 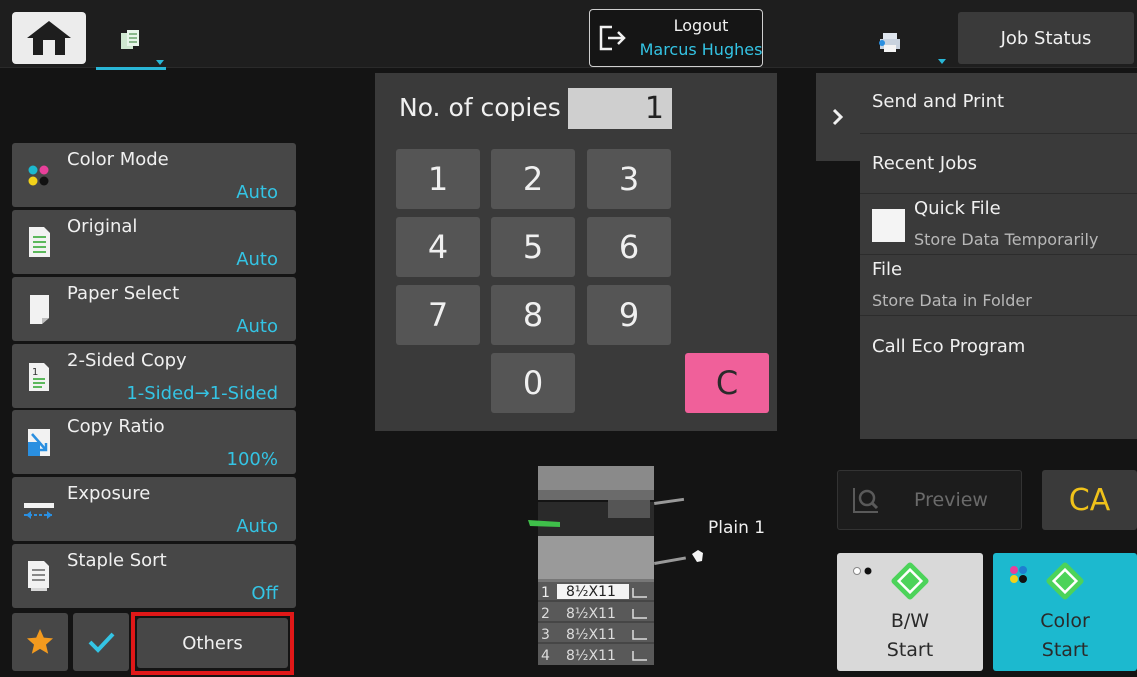 I want to click on original-button: Original Auto, so click(x=154, y=242).